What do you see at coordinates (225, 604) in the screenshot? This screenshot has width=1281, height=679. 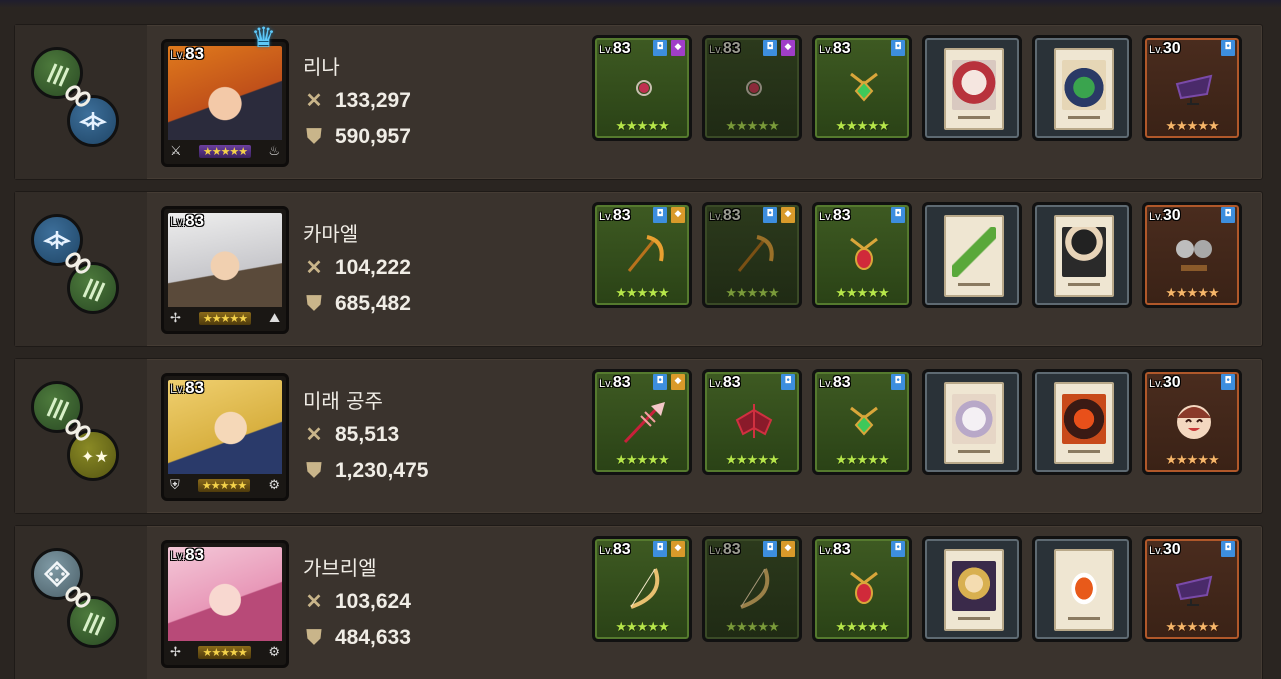 I see `hero-portrait: Lv.83 ✢ ★★★★★ ⚙` at bounding box center [225, 604].